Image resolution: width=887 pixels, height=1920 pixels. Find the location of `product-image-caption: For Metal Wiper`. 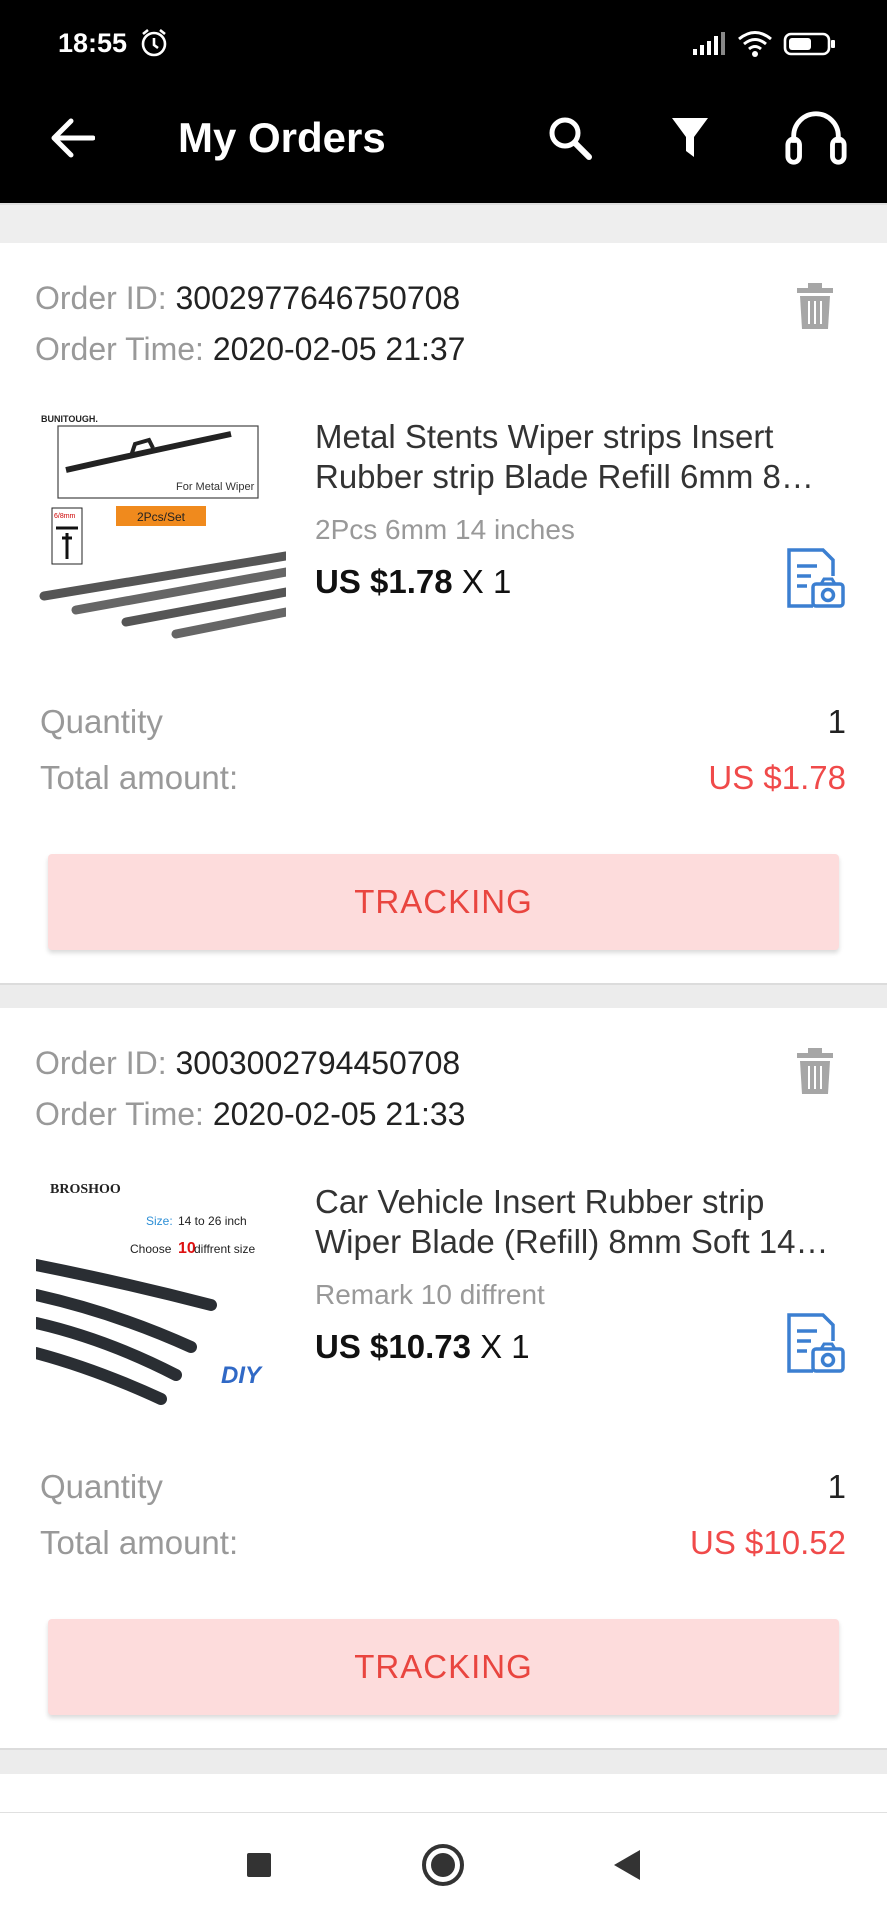

product-image-caption: For Metal Wiper is located at coordinates (215, 487).